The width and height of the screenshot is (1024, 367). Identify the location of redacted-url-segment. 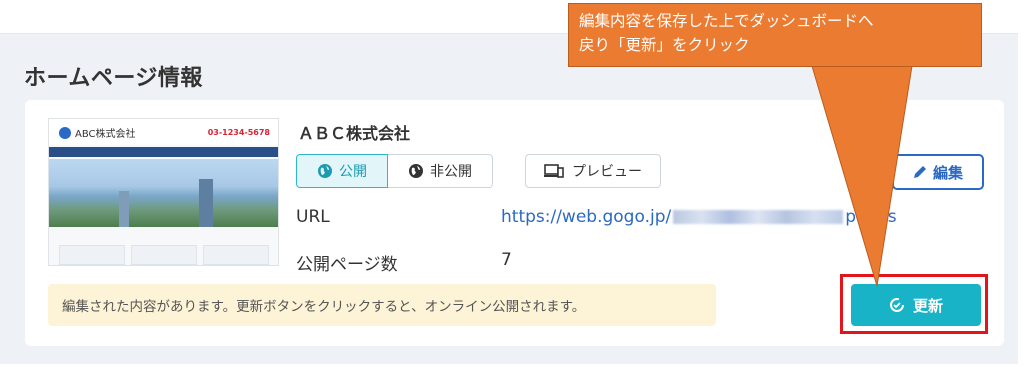
(758, 217).